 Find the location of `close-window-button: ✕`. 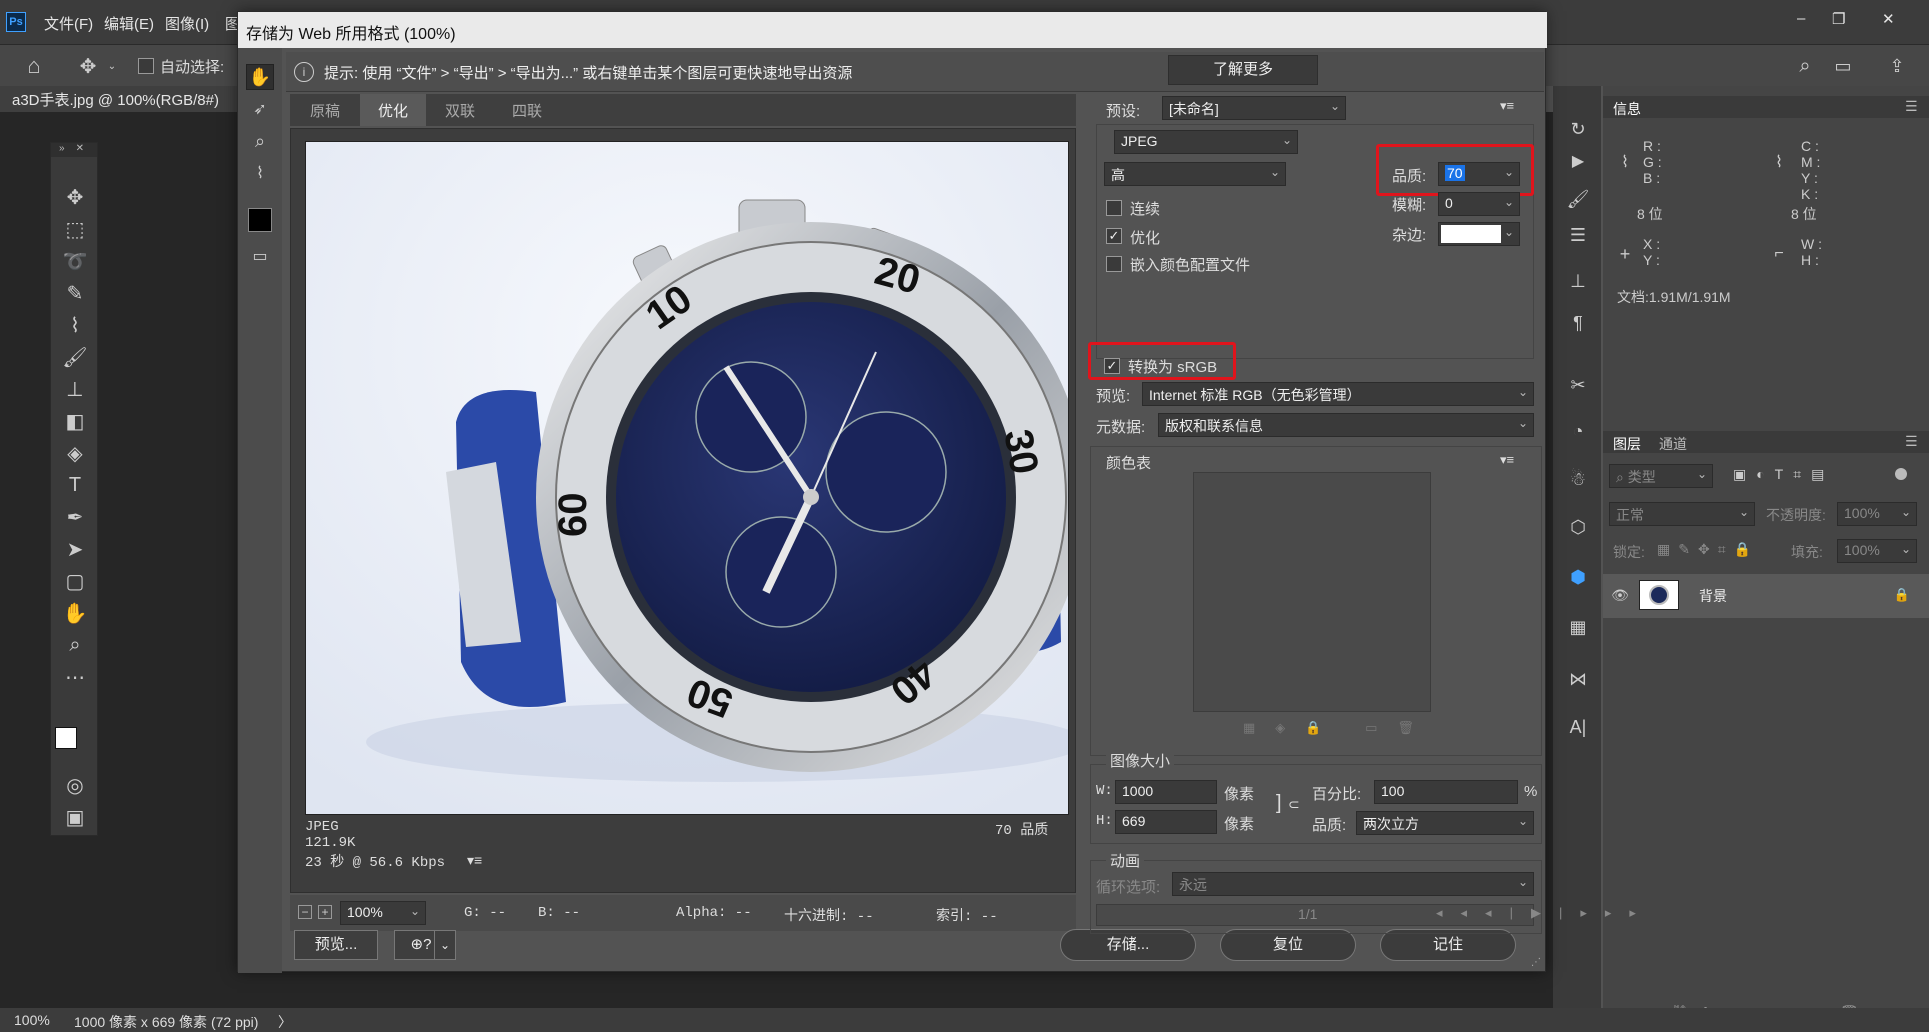

close-window-button: ✕ is located at coordinates (1888, 19).